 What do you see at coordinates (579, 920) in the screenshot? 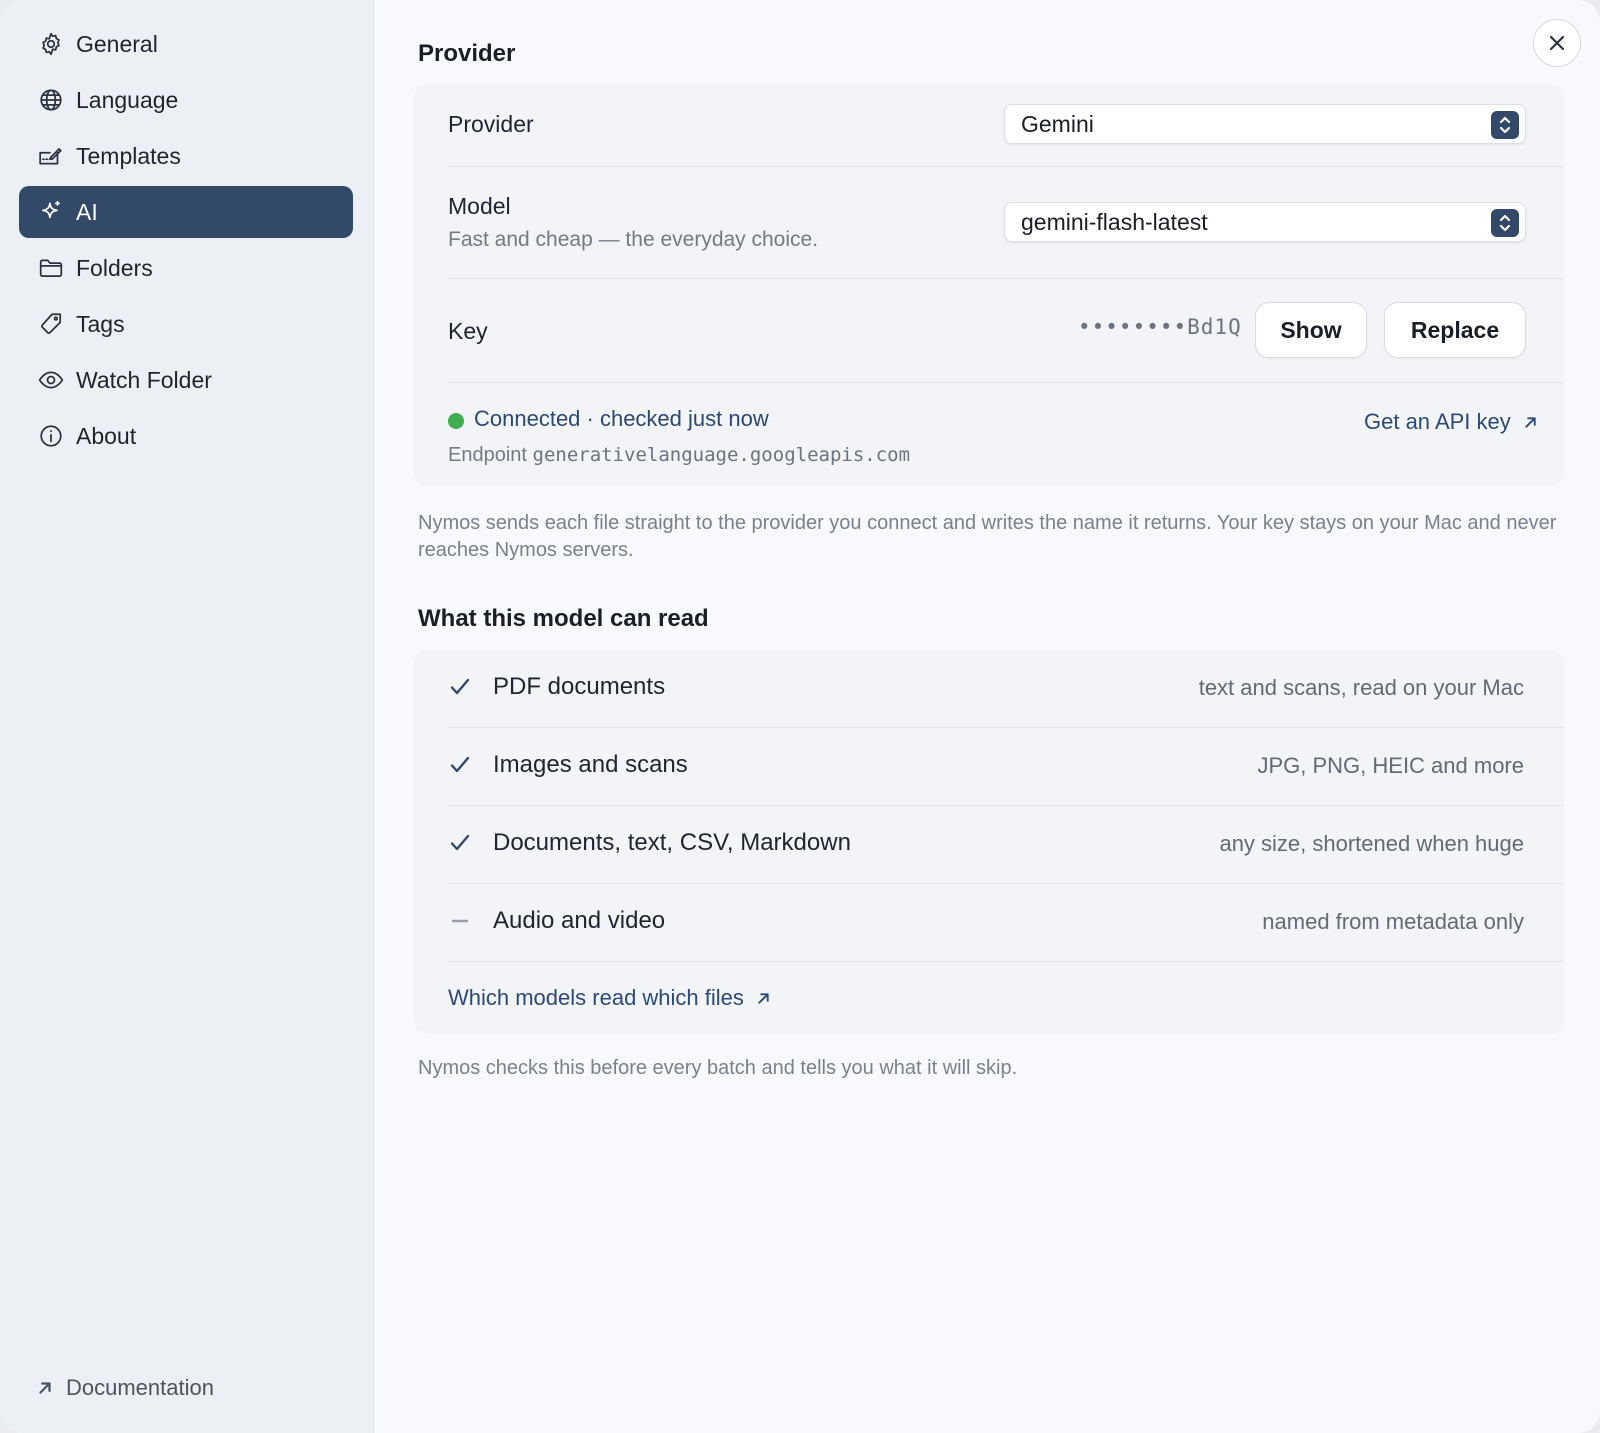
I see `capability-label: Audio and video` at bounding box center [579, 920].